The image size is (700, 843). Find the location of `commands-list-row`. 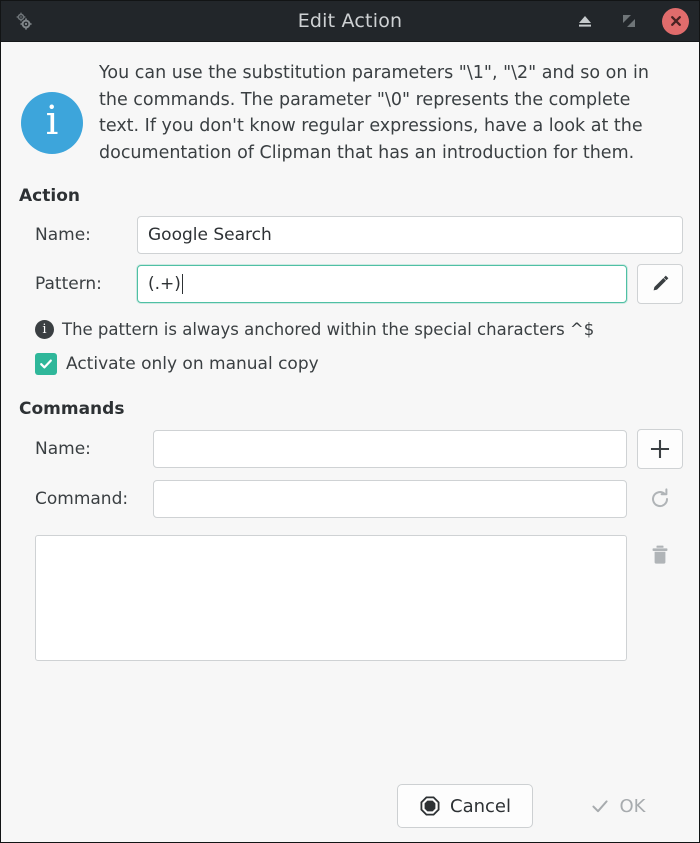

commands-list-row is located at coordinates (350, 598).